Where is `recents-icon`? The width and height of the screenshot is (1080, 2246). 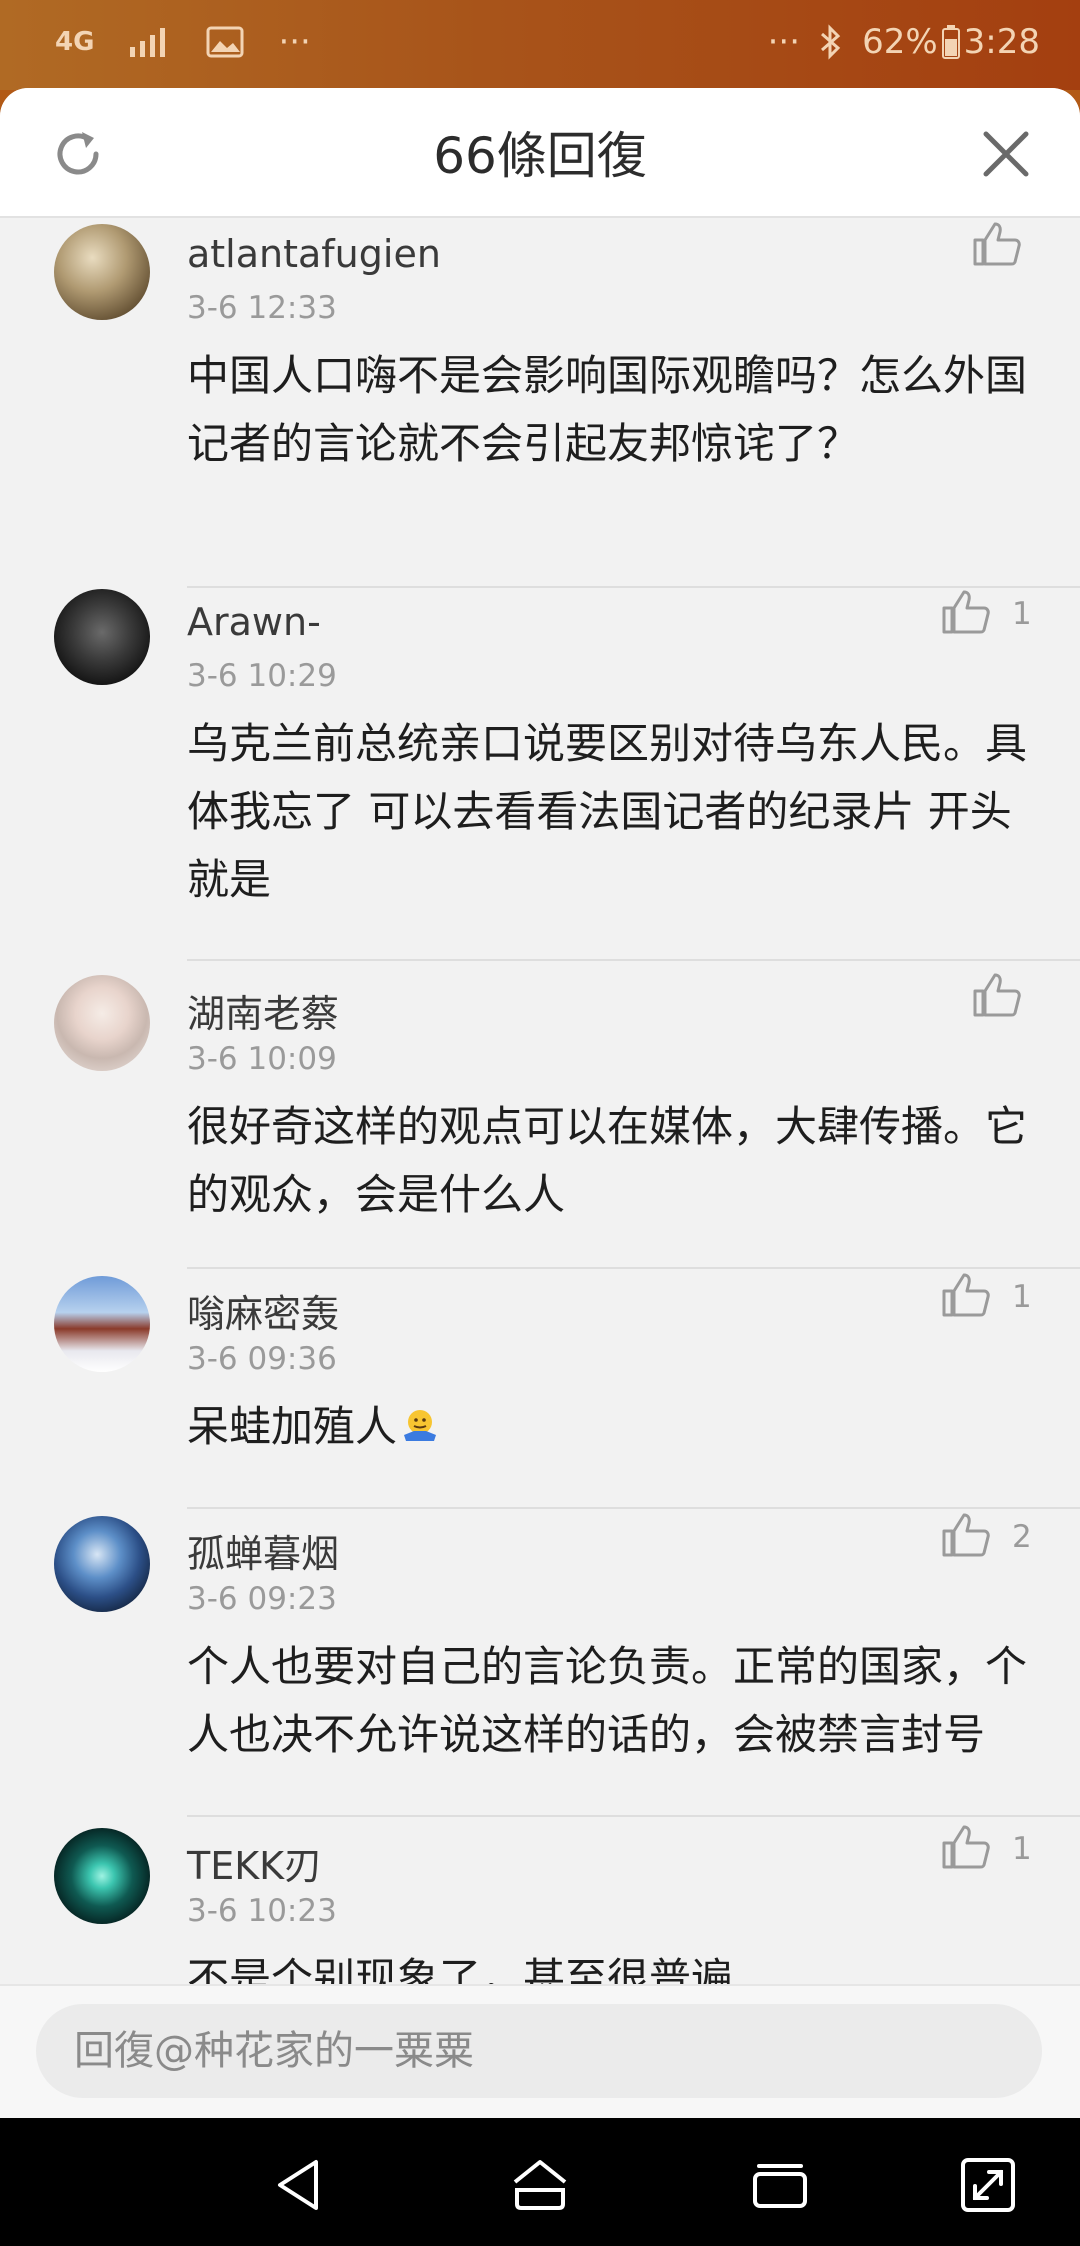 recents-icon is located at coordinates (780, 2185).